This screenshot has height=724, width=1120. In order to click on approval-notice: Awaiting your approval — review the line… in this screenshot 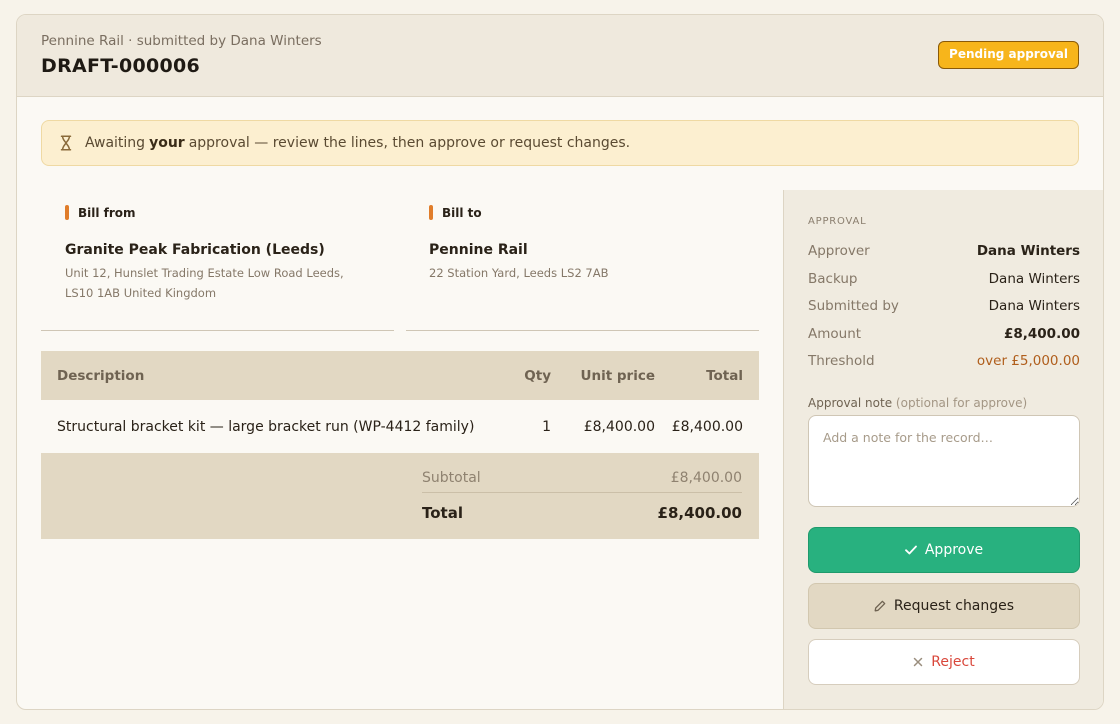, I will do `click(560, 143)`.